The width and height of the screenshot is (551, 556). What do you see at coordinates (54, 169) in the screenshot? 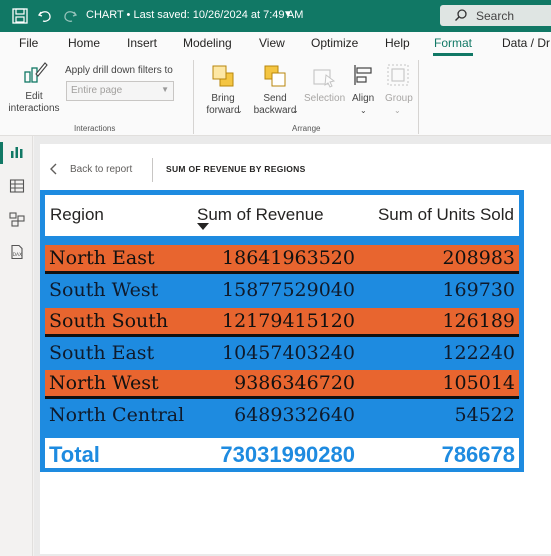
I see `back-arrow-icon` at bounding box center [54, 169].